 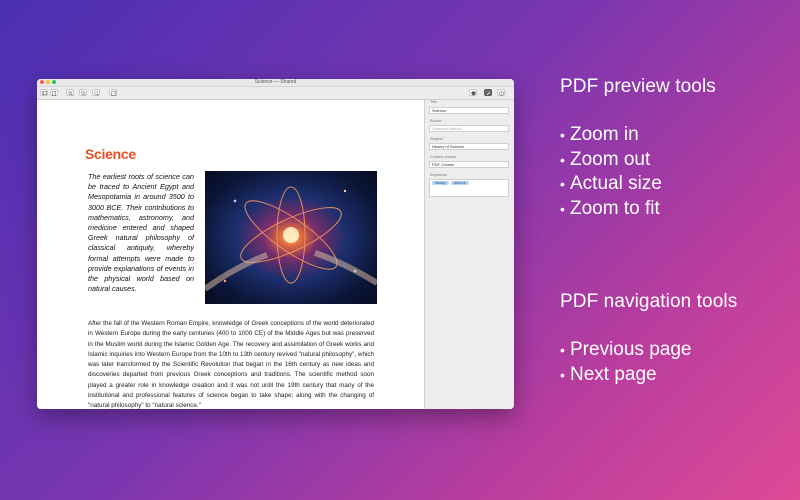 I want to click on list-item: • Actual size, so click(x=611, y=184).